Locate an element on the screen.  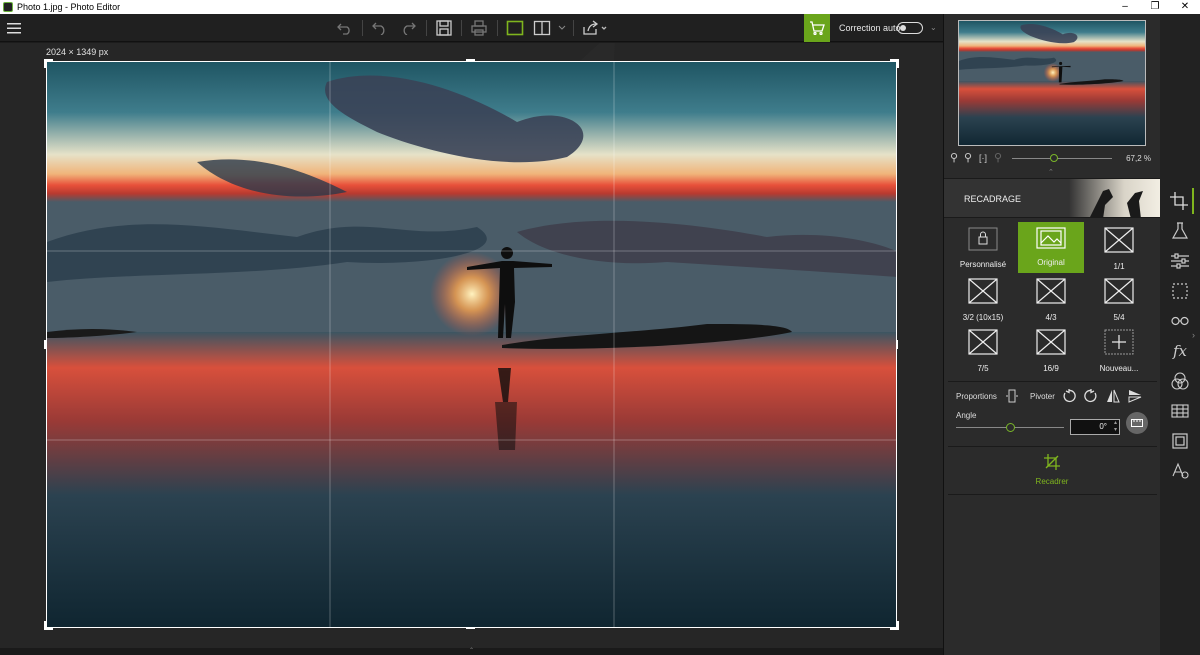
fx-icon: fx is located at coordinates (1180, 351).